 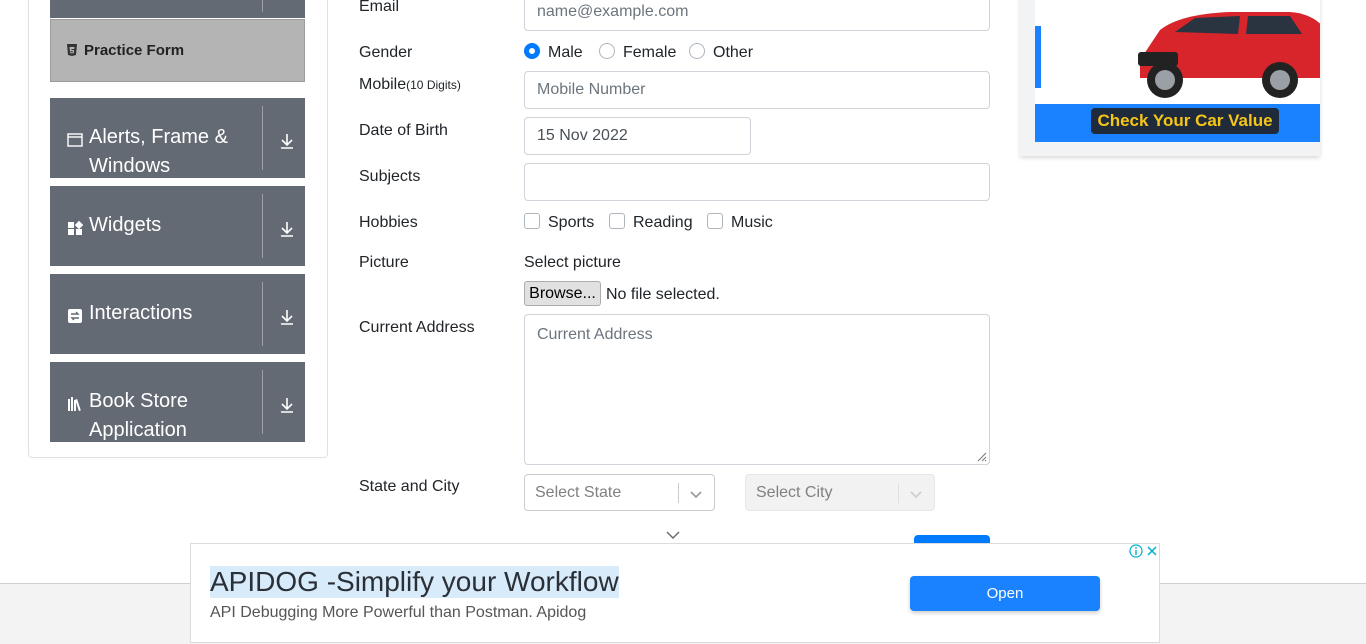 I want to click on email-placeholder: name@example.com, so click(x=613, y=11).